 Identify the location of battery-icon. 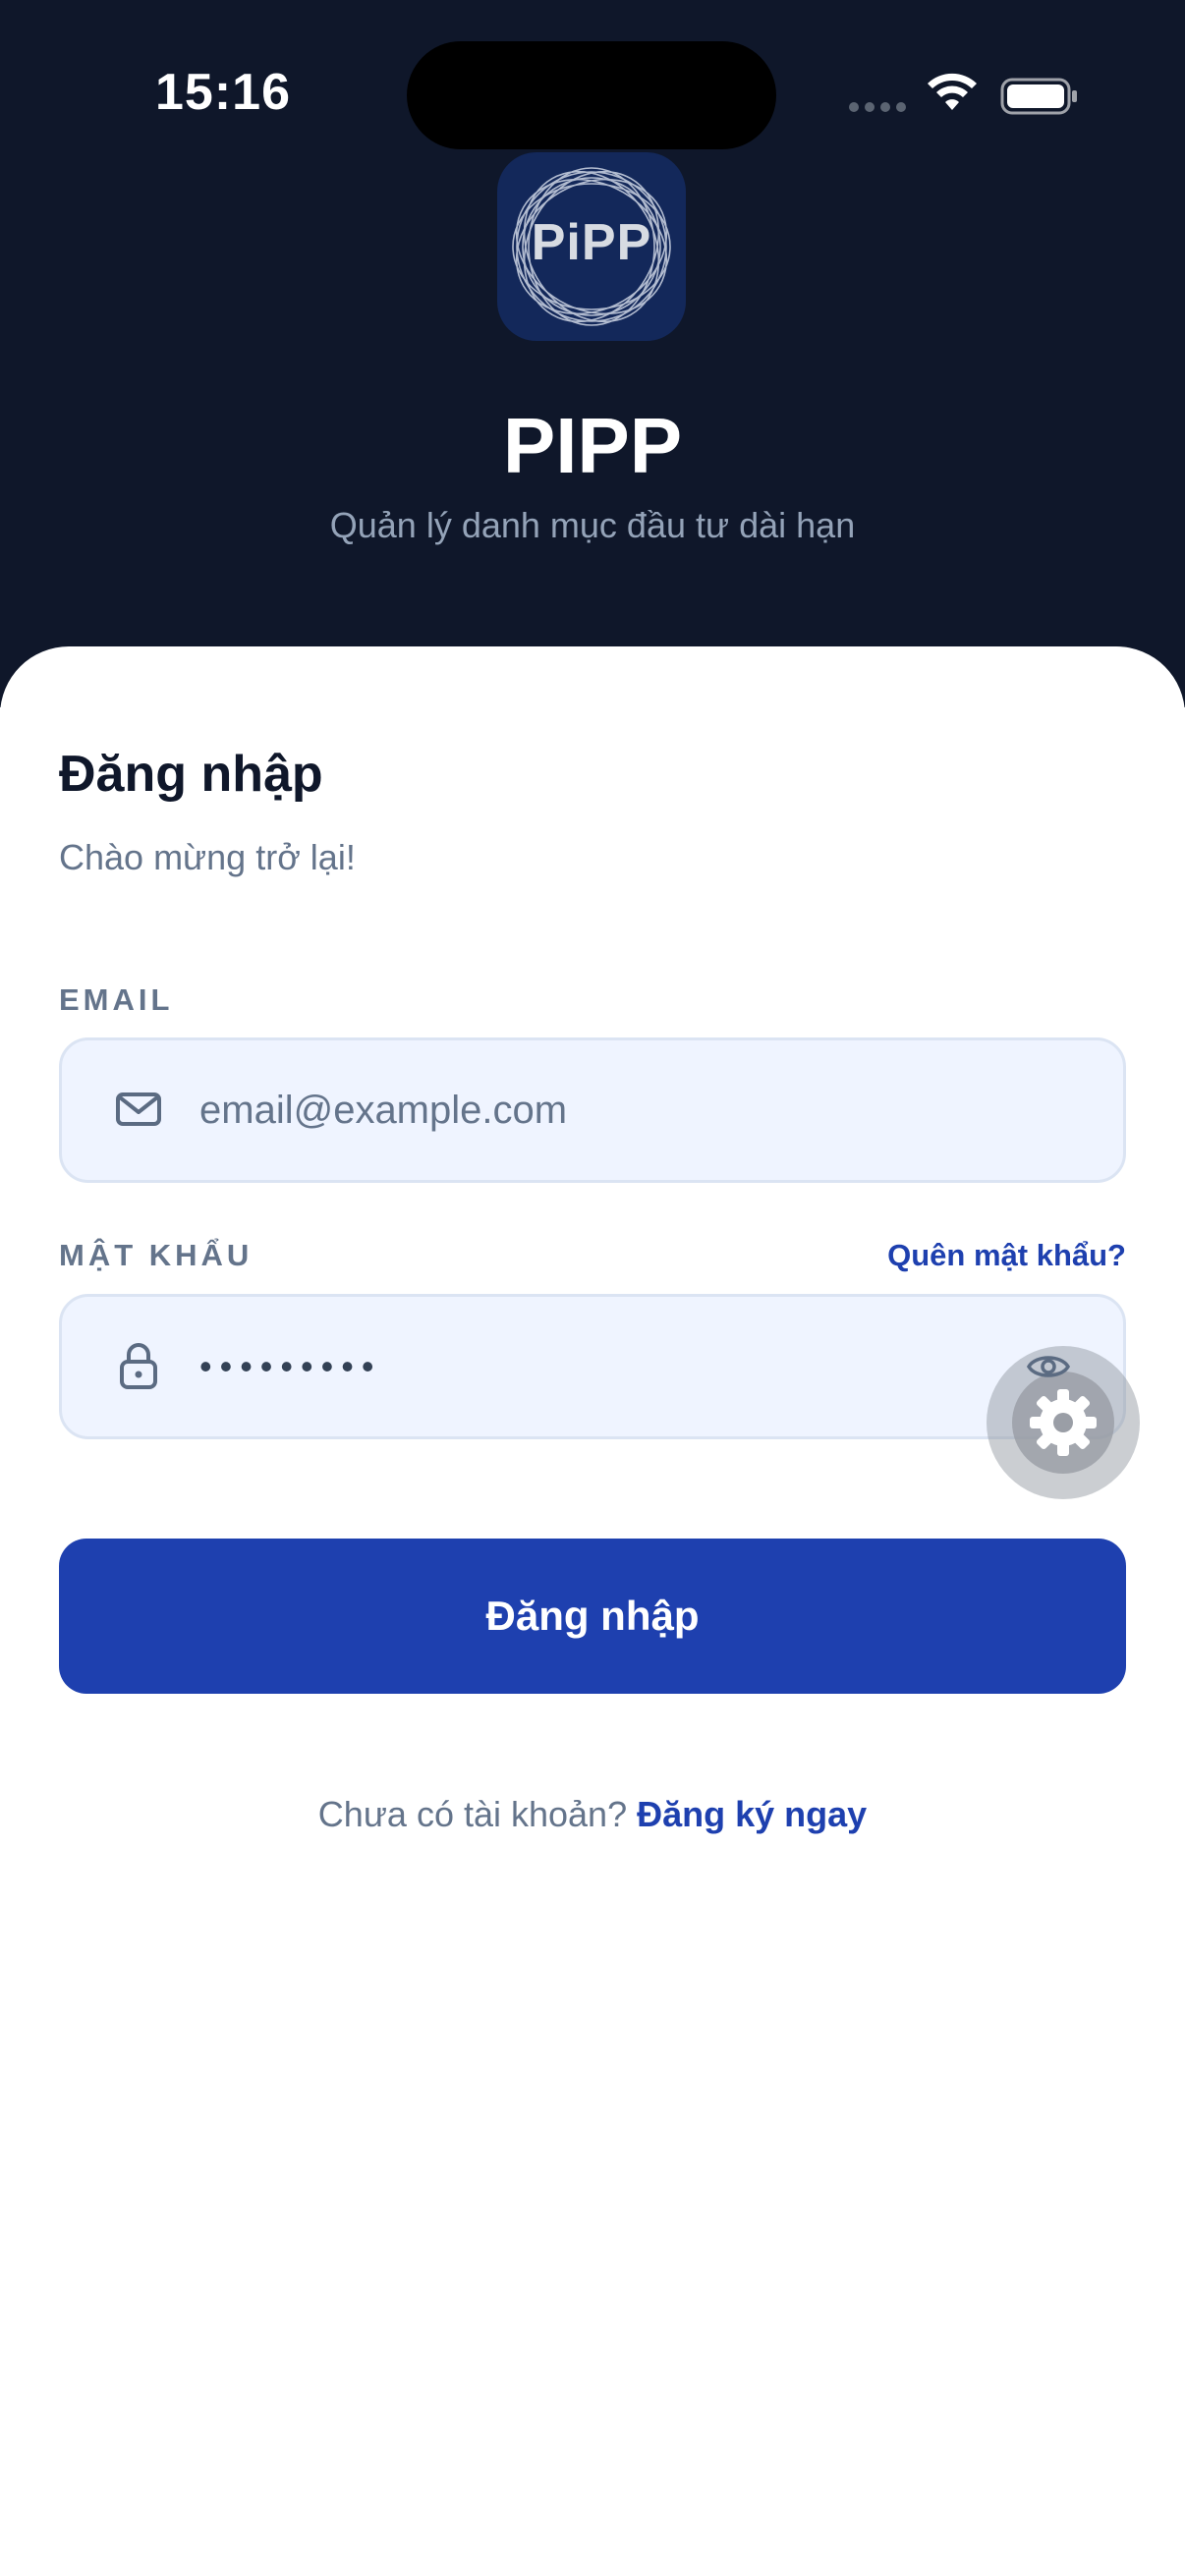
(1038, 96).